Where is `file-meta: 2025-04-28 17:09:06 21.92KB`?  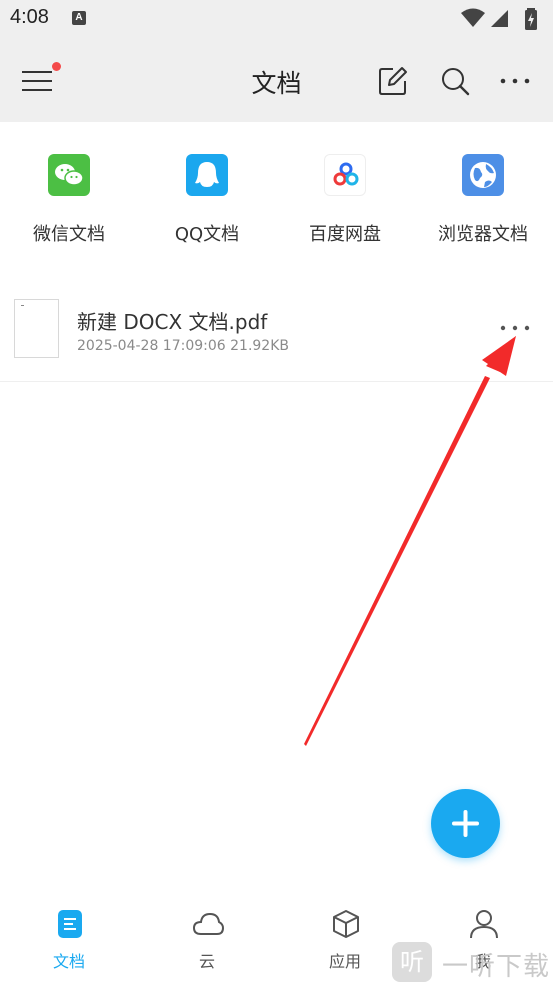
file-meta: 2025-04-28 17:09:06 21.92KB is located at coordinates (183, 346).